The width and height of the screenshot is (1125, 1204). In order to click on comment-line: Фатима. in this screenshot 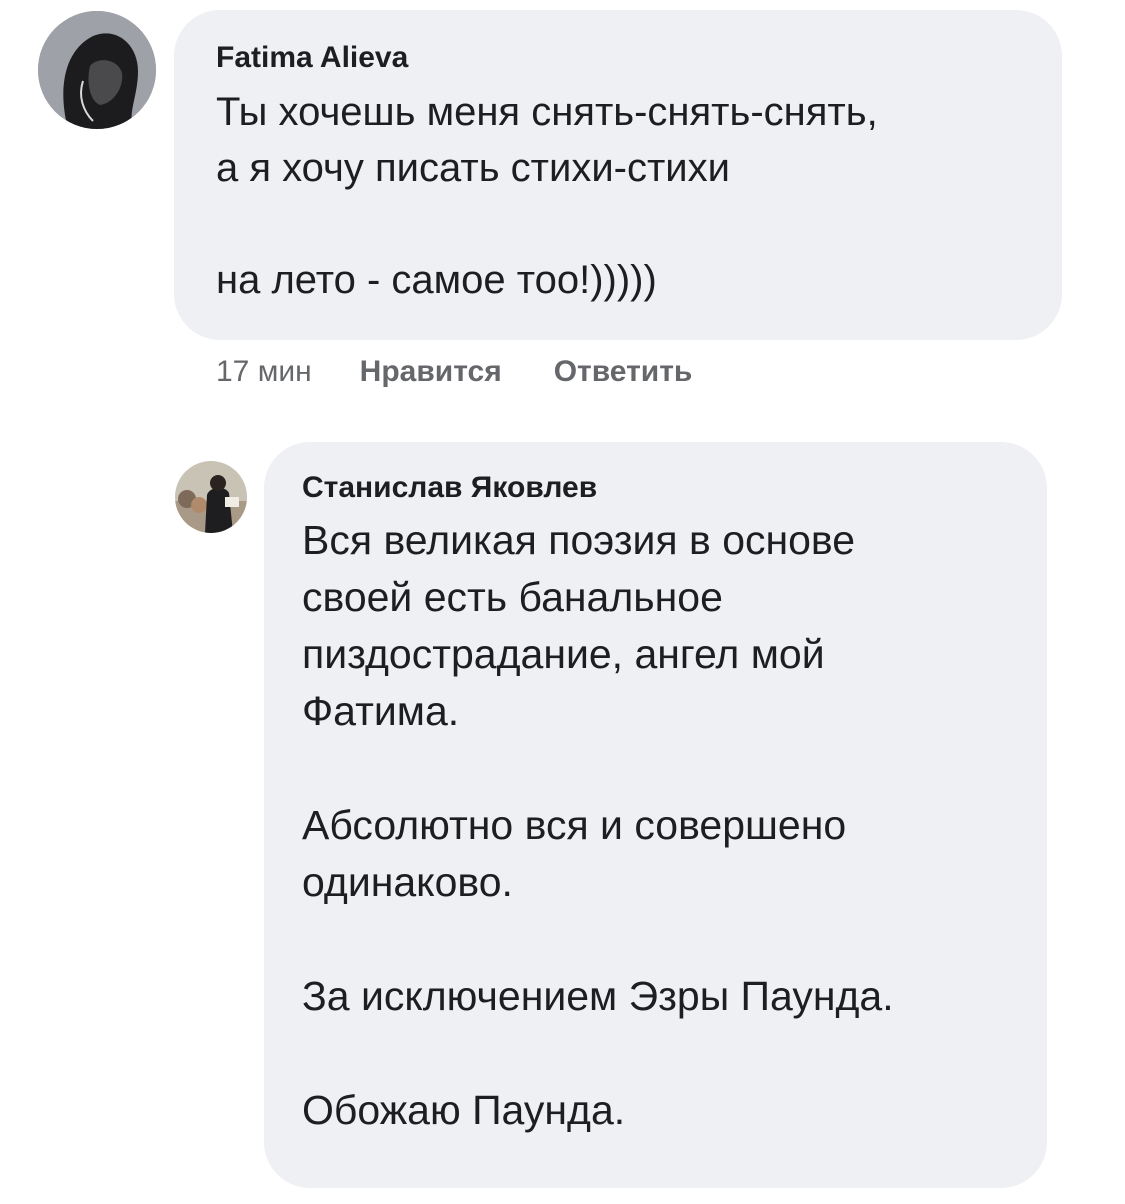, I will do `click(381, 711)`.